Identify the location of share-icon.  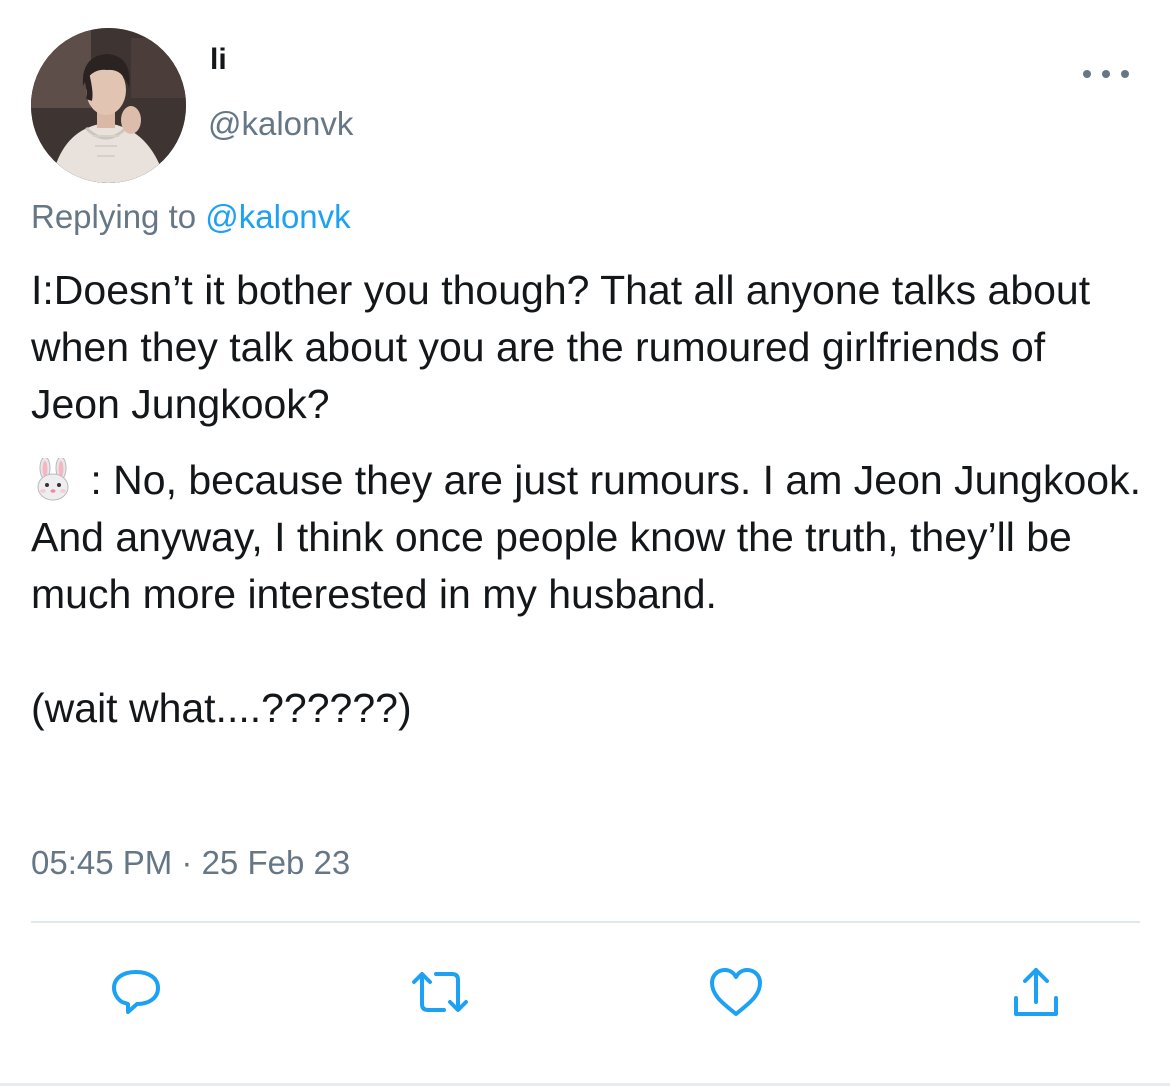
(1036, 992).